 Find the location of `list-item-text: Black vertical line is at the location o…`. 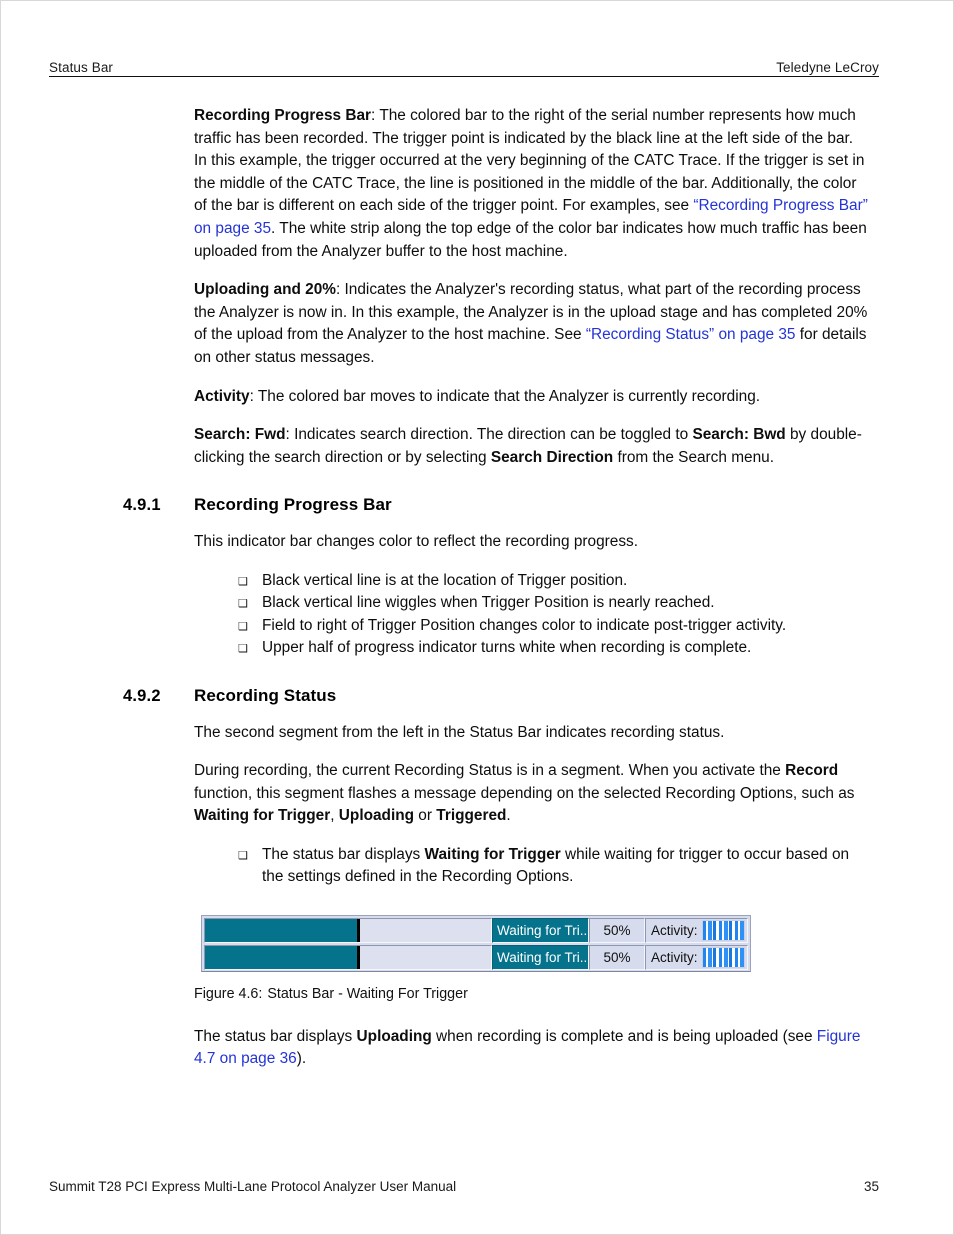

list-item-text: Black vertical line is at the location o… is located at coordinates (445, 580).